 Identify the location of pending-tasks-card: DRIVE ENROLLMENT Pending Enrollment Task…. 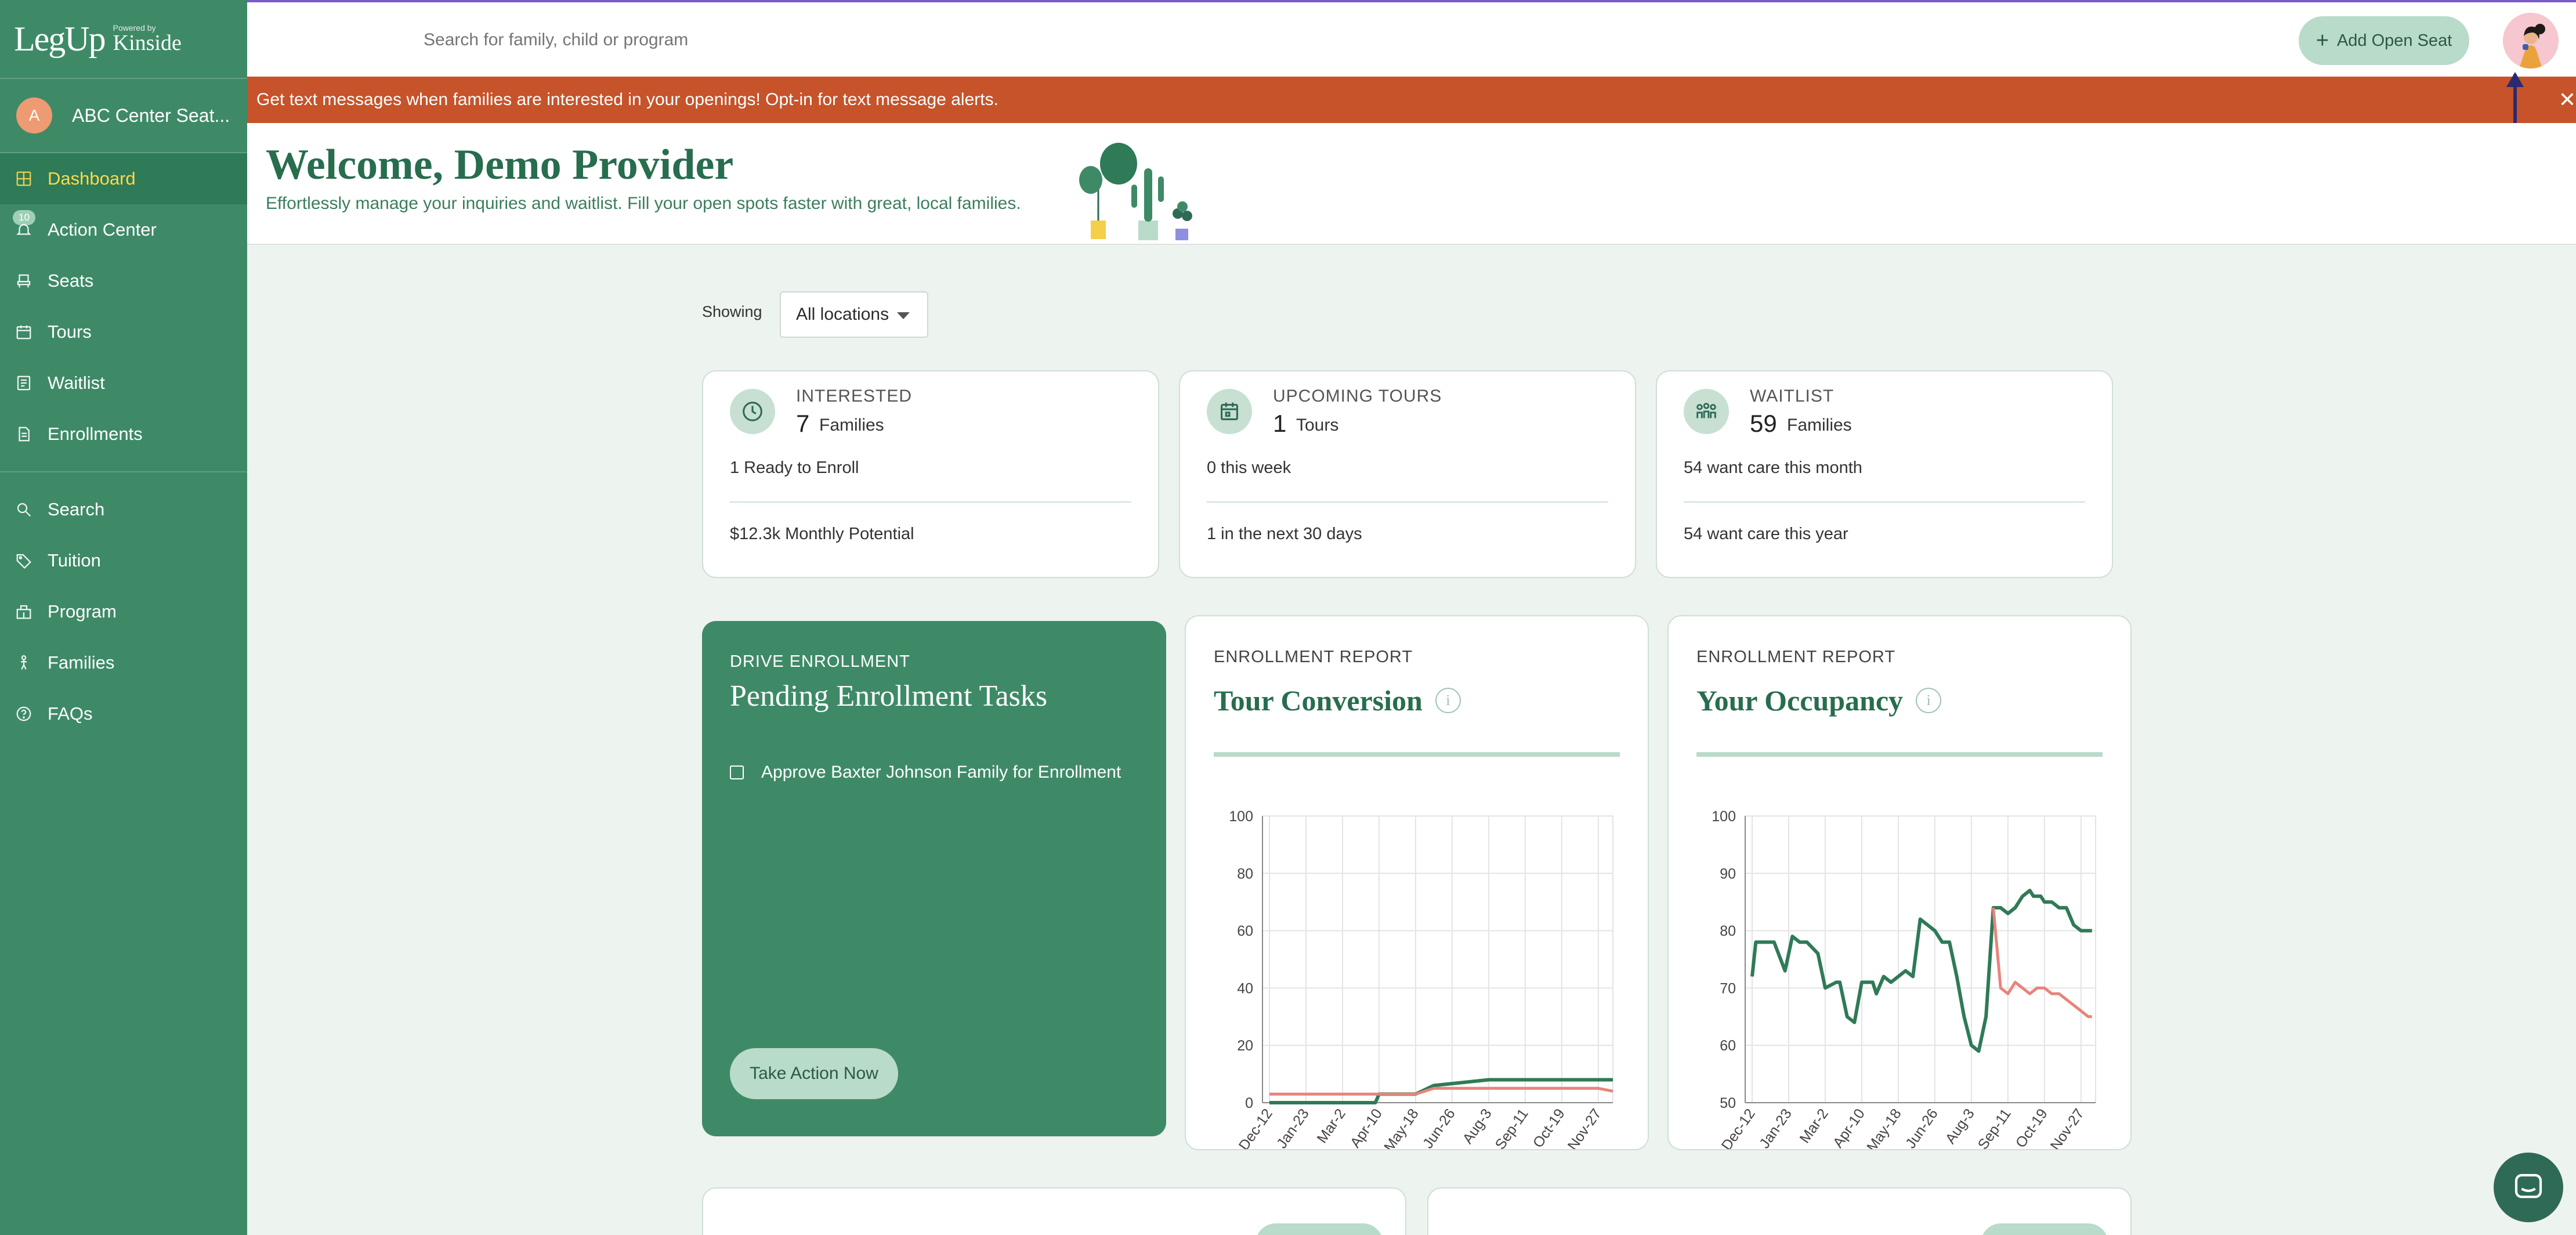
(934, 879).